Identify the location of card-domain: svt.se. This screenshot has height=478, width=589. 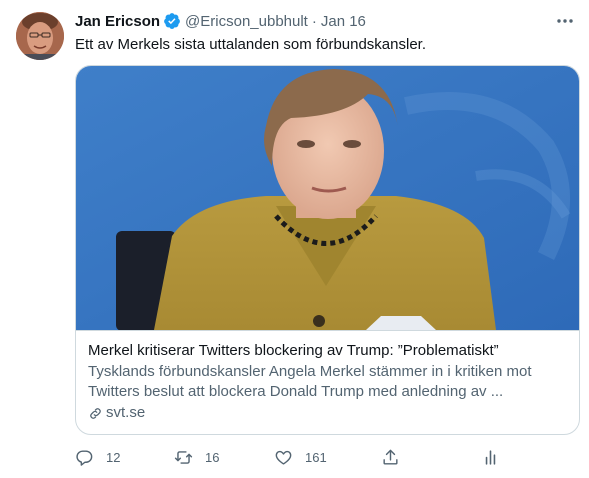
(327, 413).